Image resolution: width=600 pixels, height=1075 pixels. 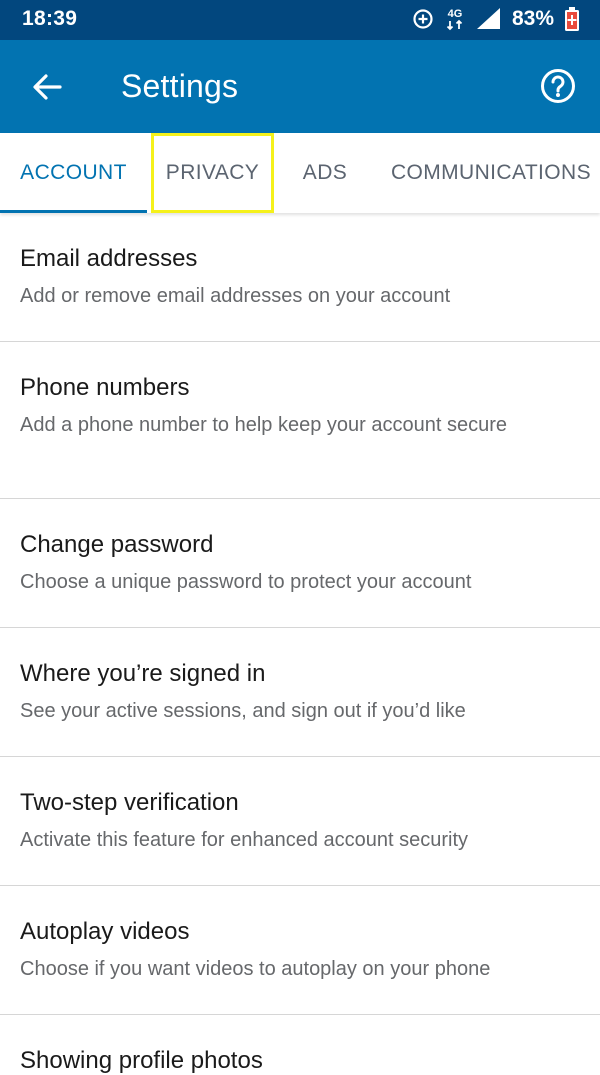 I want to click on signal-icon, so click(x=489, y=19).